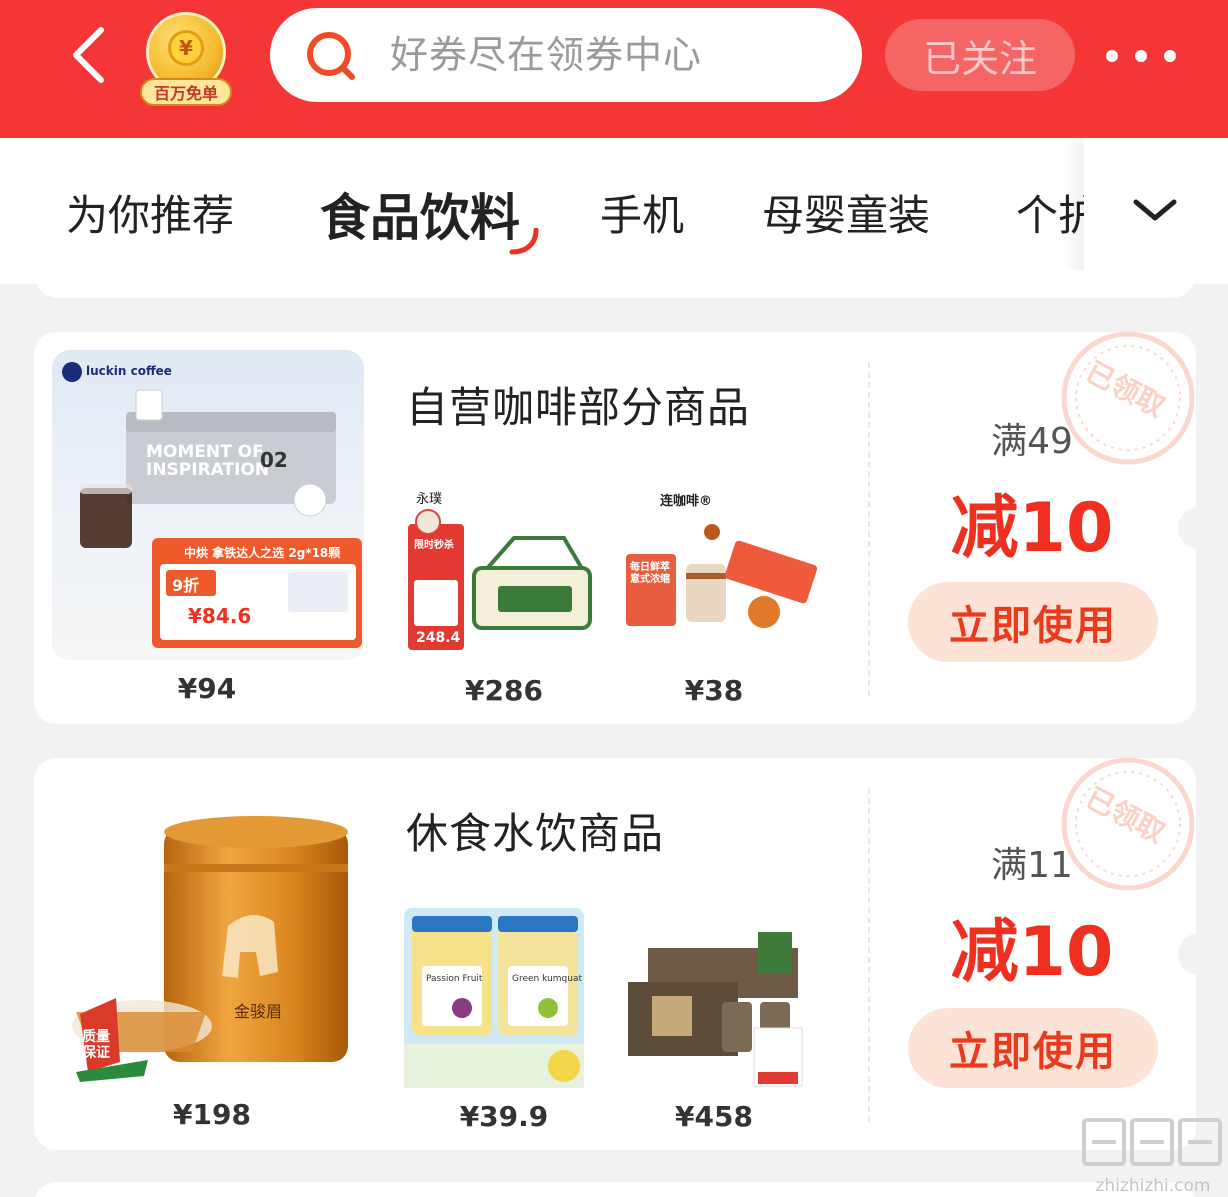 The height and width of the screenshot is (1197, 1228). I want to click on promo-discount: 9折, so click(186, 585).